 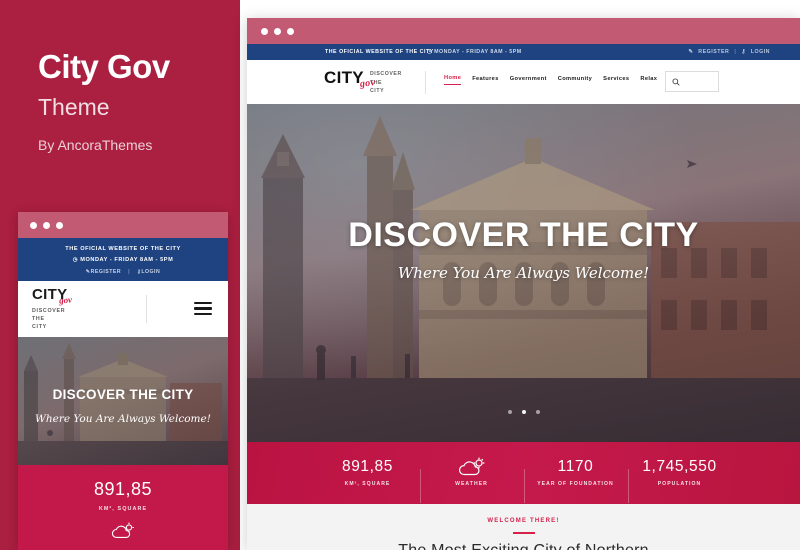 What do you see at coordinates (367, 484) in the screenshot?
I see `stat-label: KM², SQUARE` at bounding box center [367, 484].